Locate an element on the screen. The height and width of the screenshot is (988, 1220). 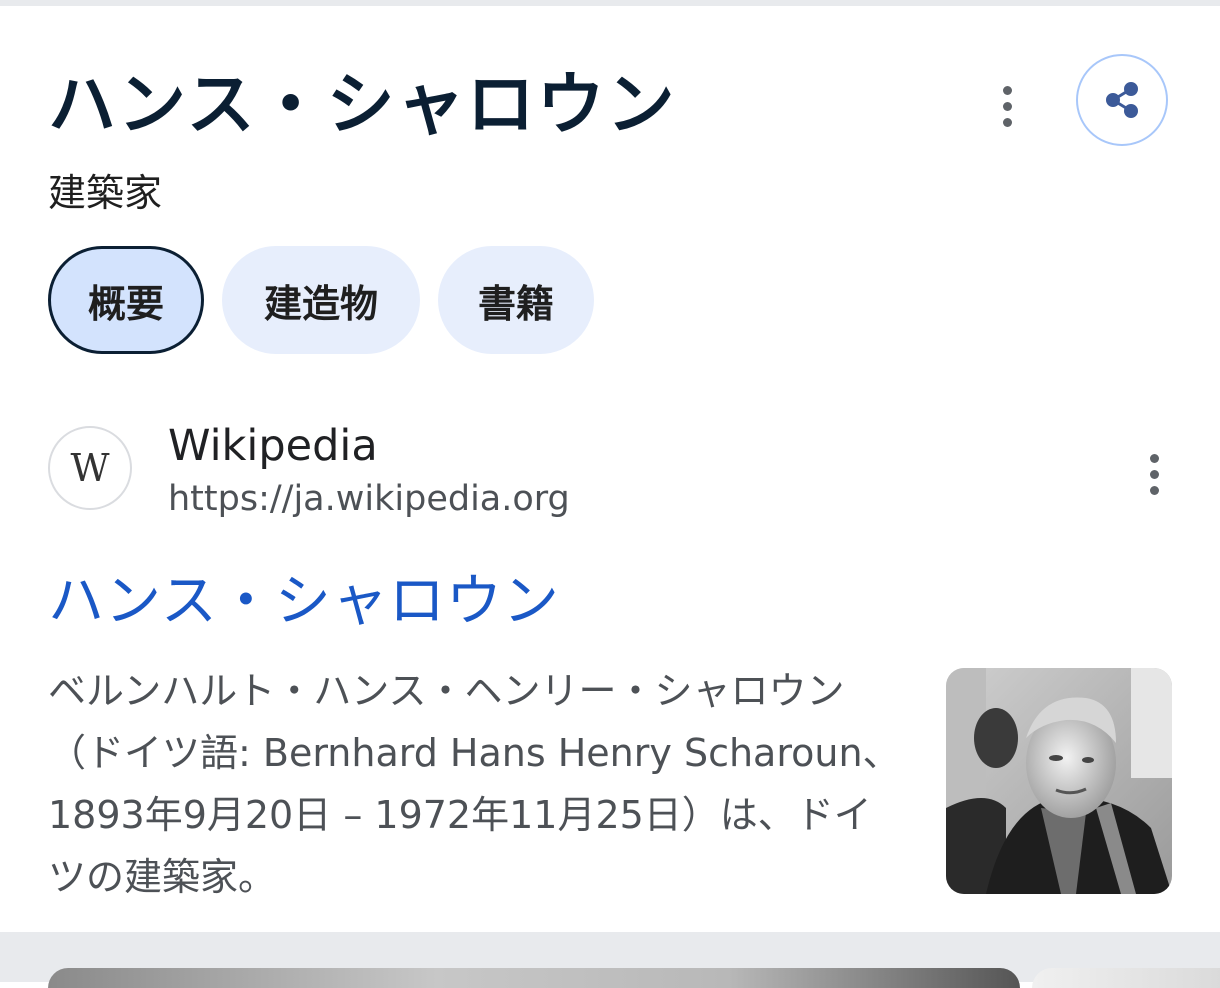
source-name: Wikipedia is located at coordinates (273, 446).